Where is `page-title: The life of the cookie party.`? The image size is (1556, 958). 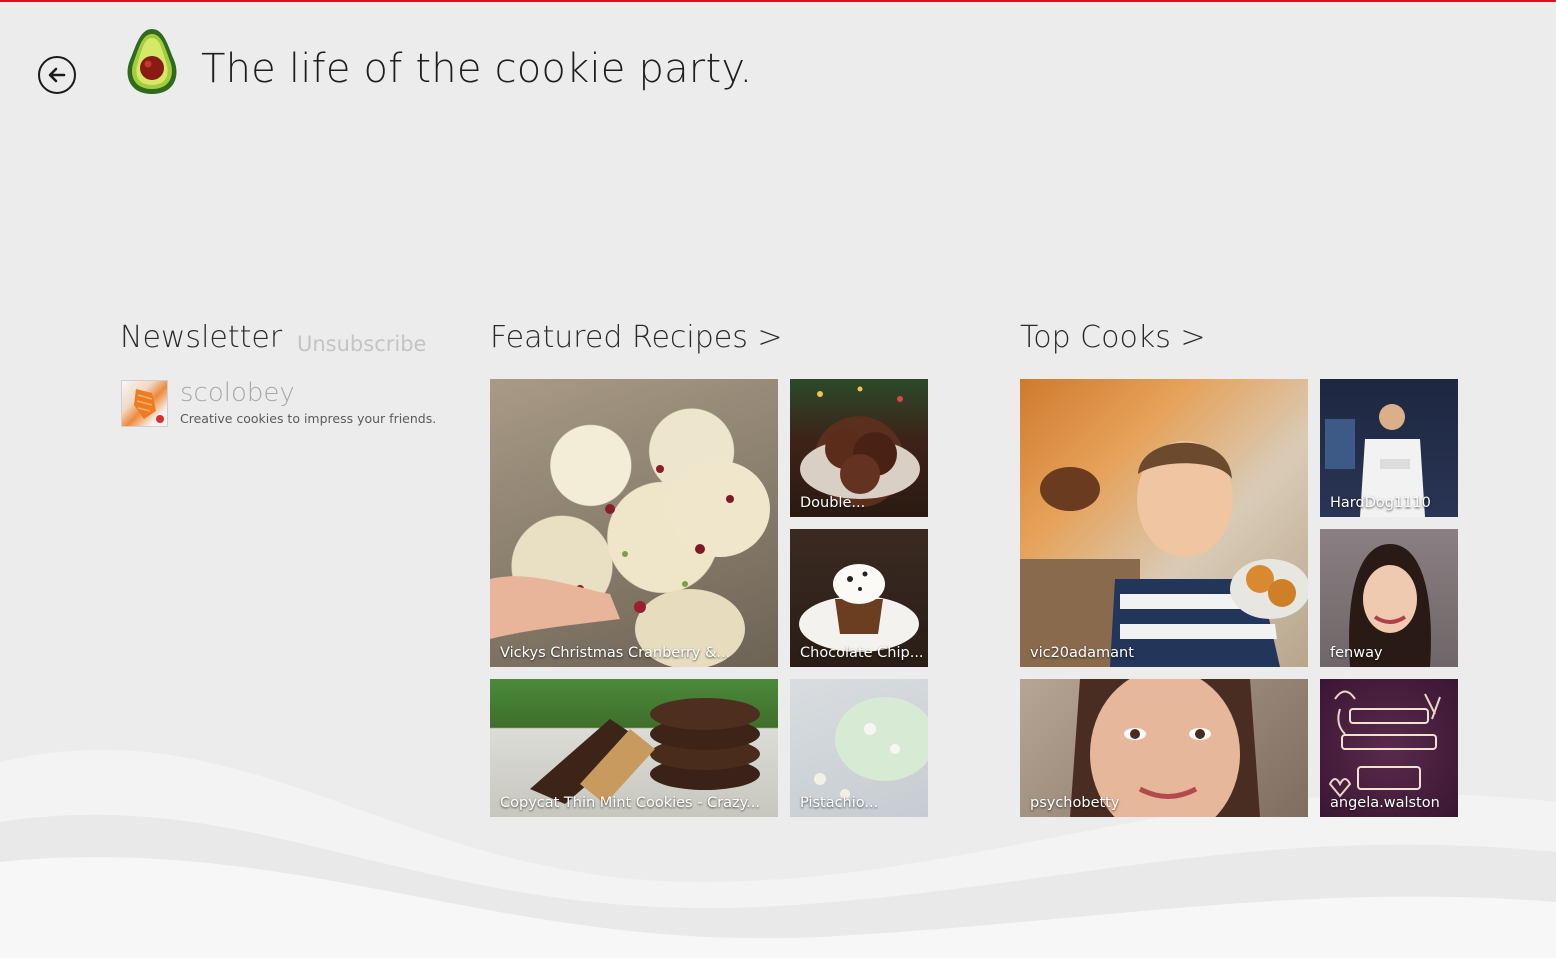
page-title: The life of the cookie party. is located at coordinates (477, 69).